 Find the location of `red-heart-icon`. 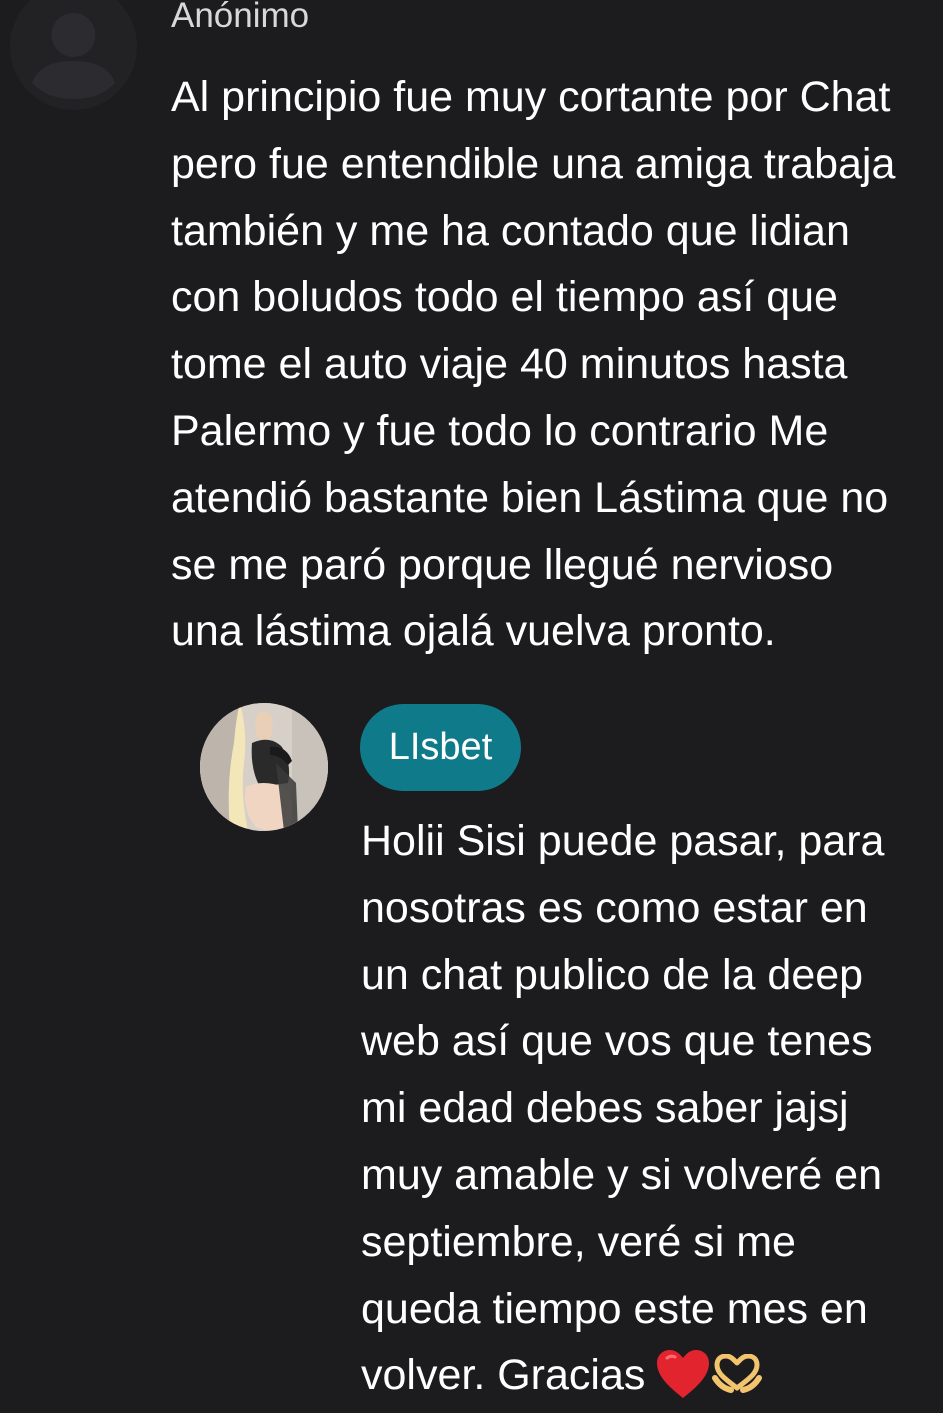

red-heart-icon is located at coordinates (683, 1376).